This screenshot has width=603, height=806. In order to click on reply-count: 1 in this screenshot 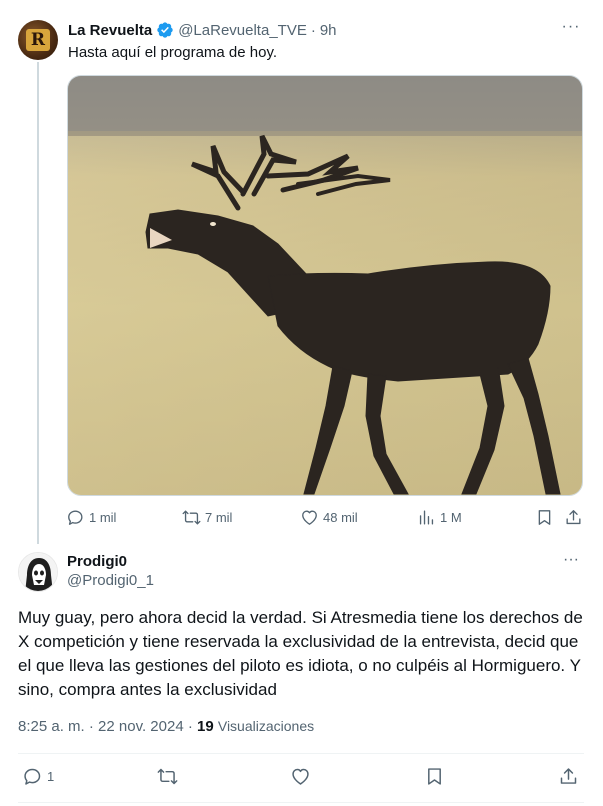, I will do `click(51, 776)`.